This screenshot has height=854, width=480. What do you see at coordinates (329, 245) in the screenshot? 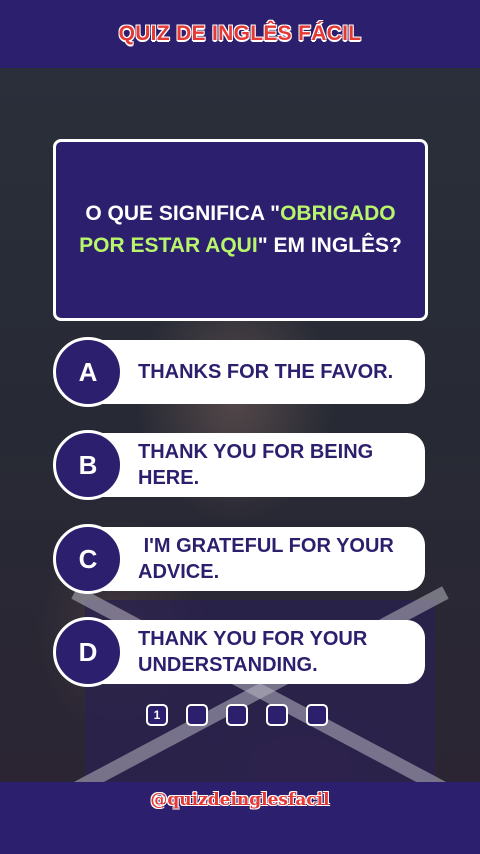
I see `question-suffix: " EM INGLÊS?` at bounding box center [329, 245].